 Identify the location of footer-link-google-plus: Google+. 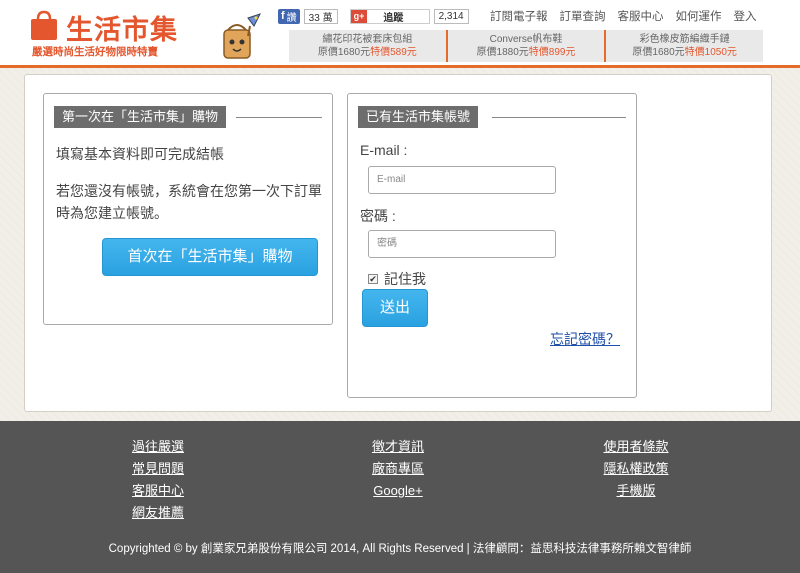
(398, 491).